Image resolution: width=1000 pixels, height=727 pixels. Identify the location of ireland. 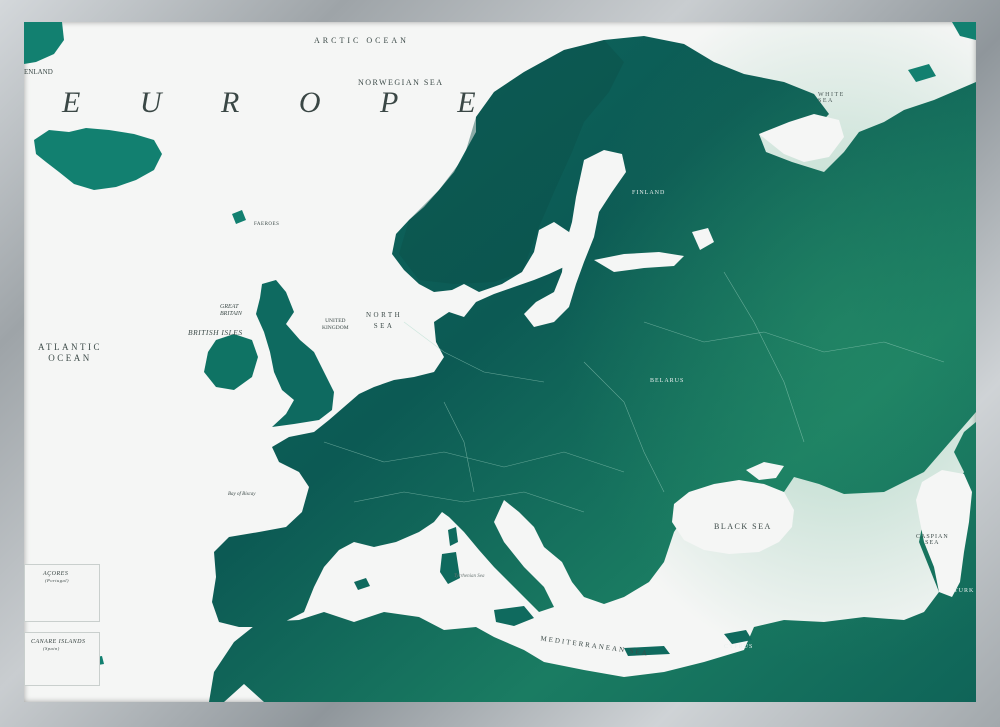
(231, 362).